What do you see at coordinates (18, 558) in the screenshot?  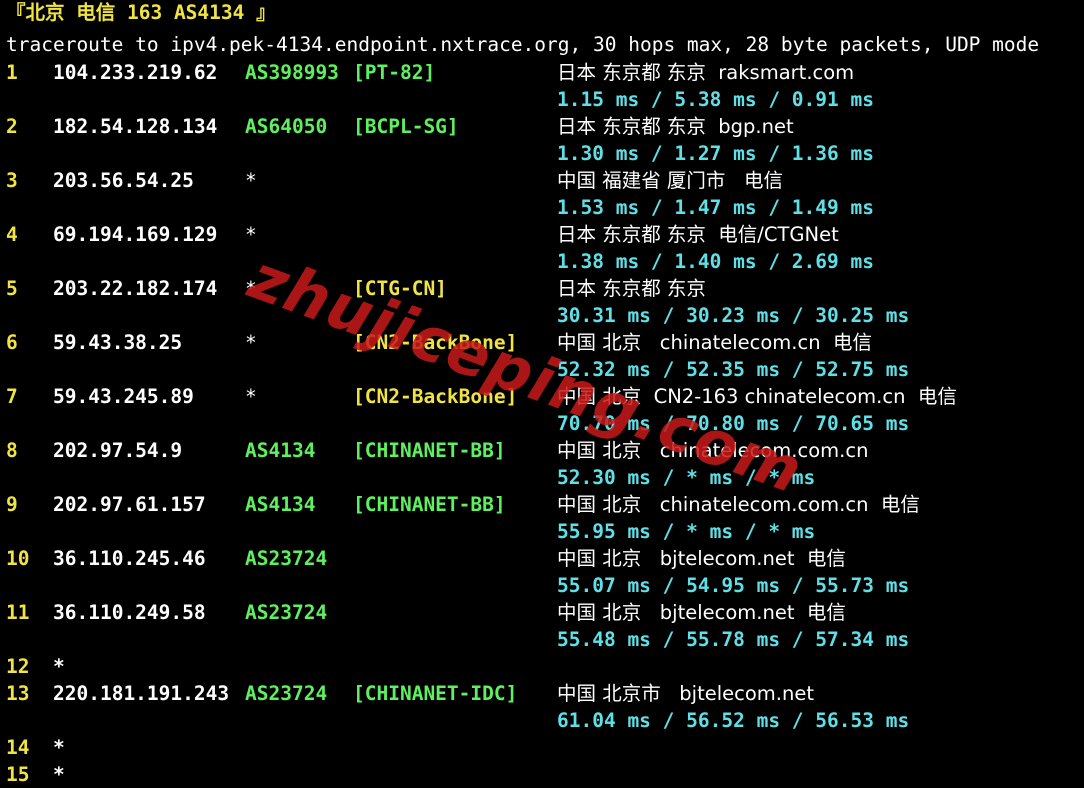 I see `hop-number: 10` at bounding box center [18, 558].